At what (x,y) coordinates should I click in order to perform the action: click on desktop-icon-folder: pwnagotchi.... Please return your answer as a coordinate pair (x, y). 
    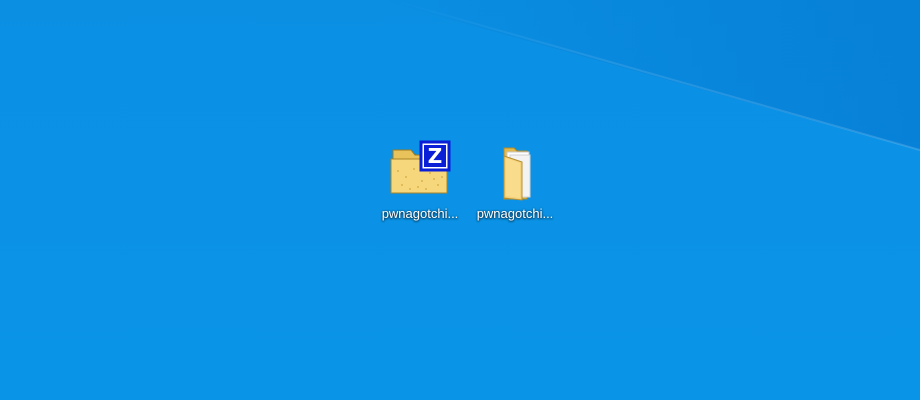
    Looking at the image, I should click on (515, 186).